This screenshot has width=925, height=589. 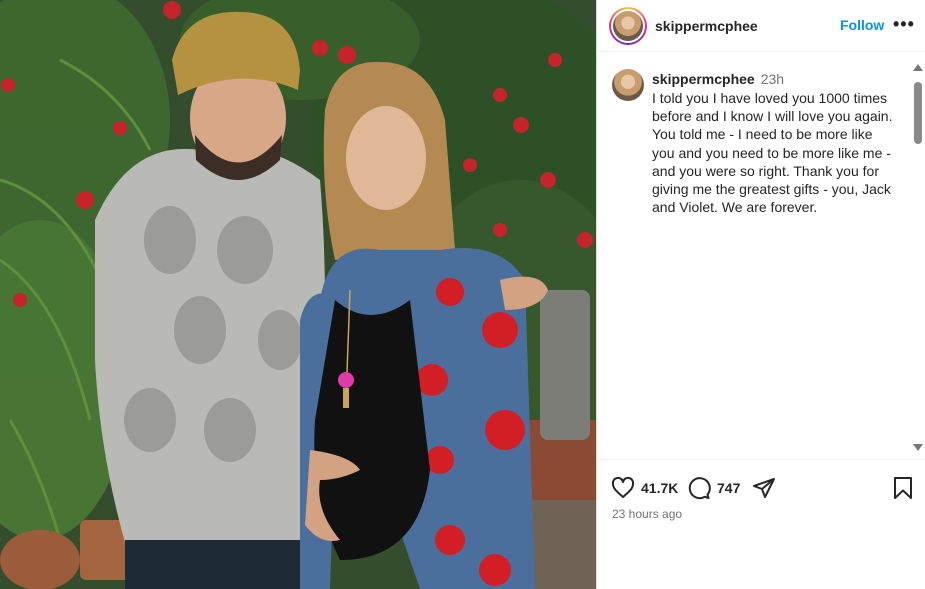 What do you see at coordinates (764, 488) in the screenshot?
I see `send-icon` at bounding box center [764, 488].